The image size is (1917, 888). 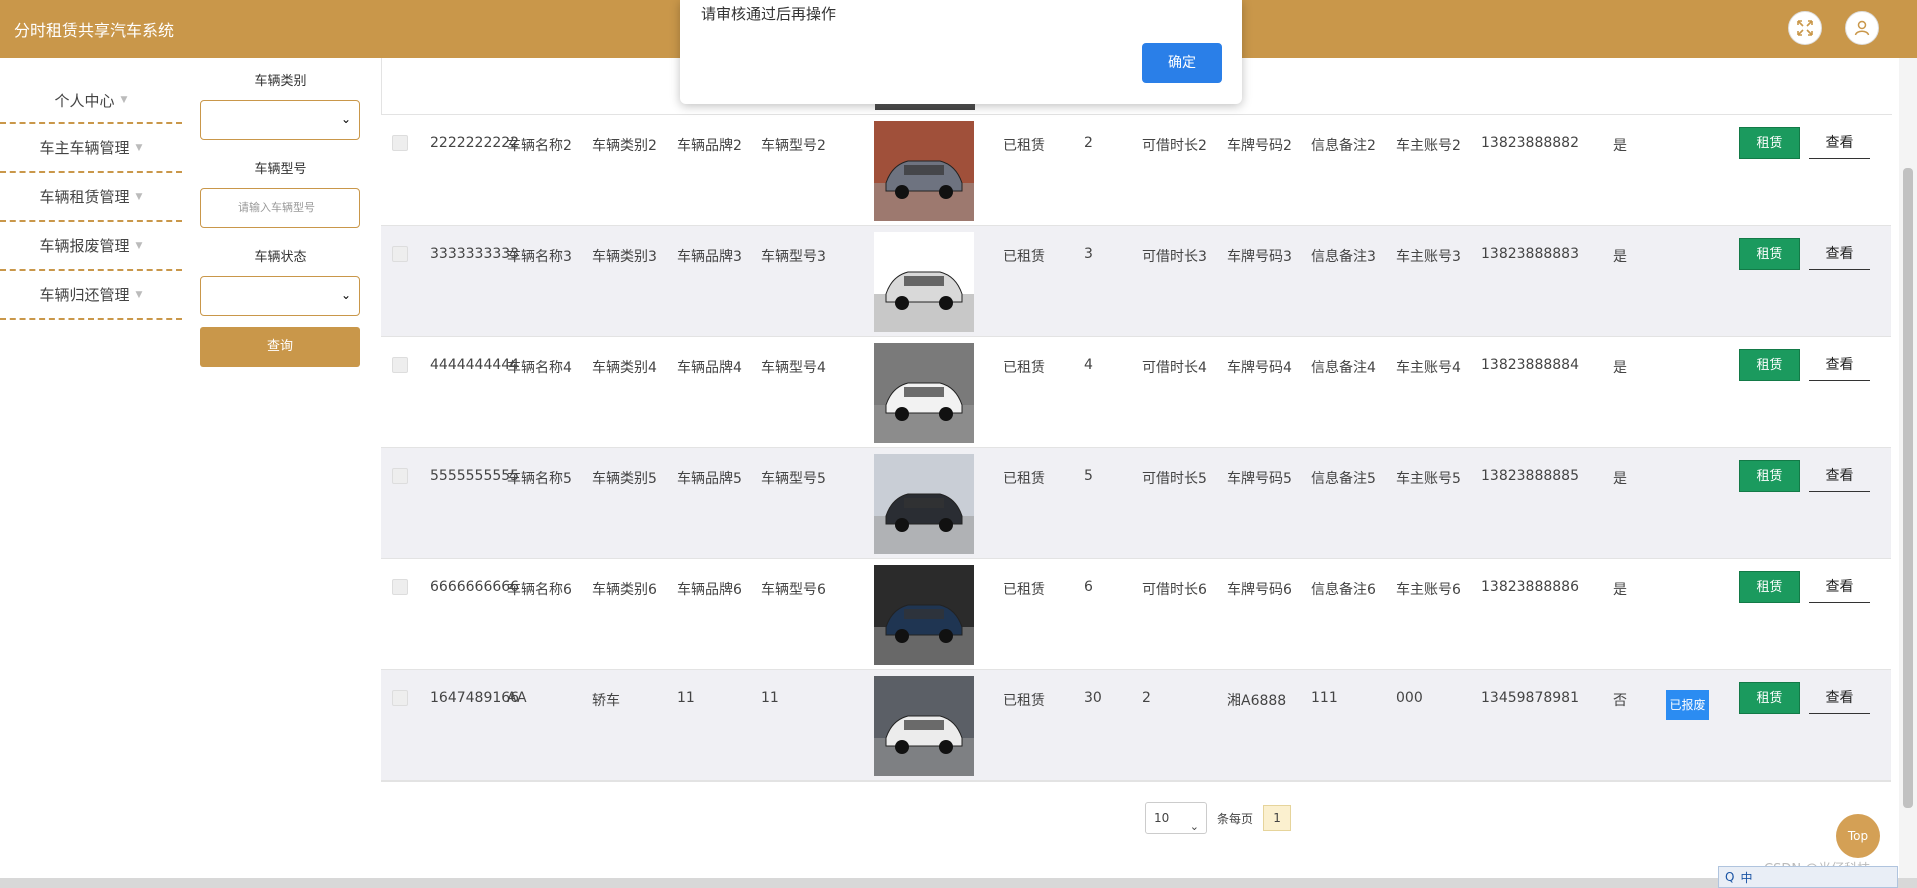 What do you see at coordinates (624, 479) in the screenshot?
I see `cell-category: 车辆类别5` at bounding box center [624, 479].